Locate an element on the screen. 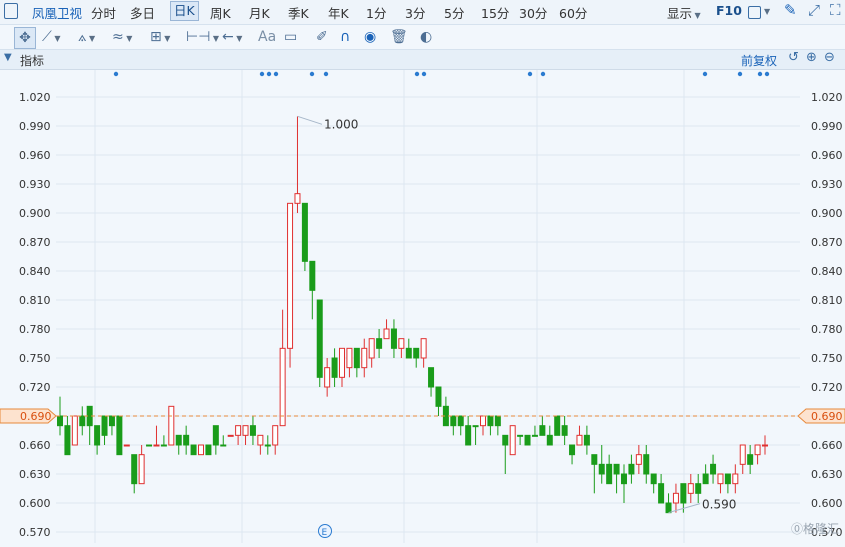  zoom-out-icon: ⊖ is located at coordinates (829, 57).